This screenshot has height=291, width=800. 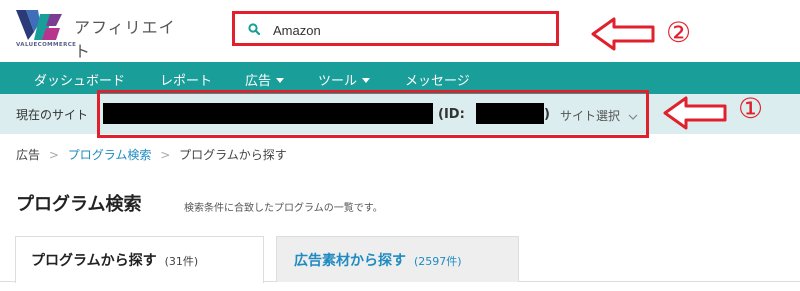 I want to click on current-site-label: 現在のサイト, so click(x=52, y=115).